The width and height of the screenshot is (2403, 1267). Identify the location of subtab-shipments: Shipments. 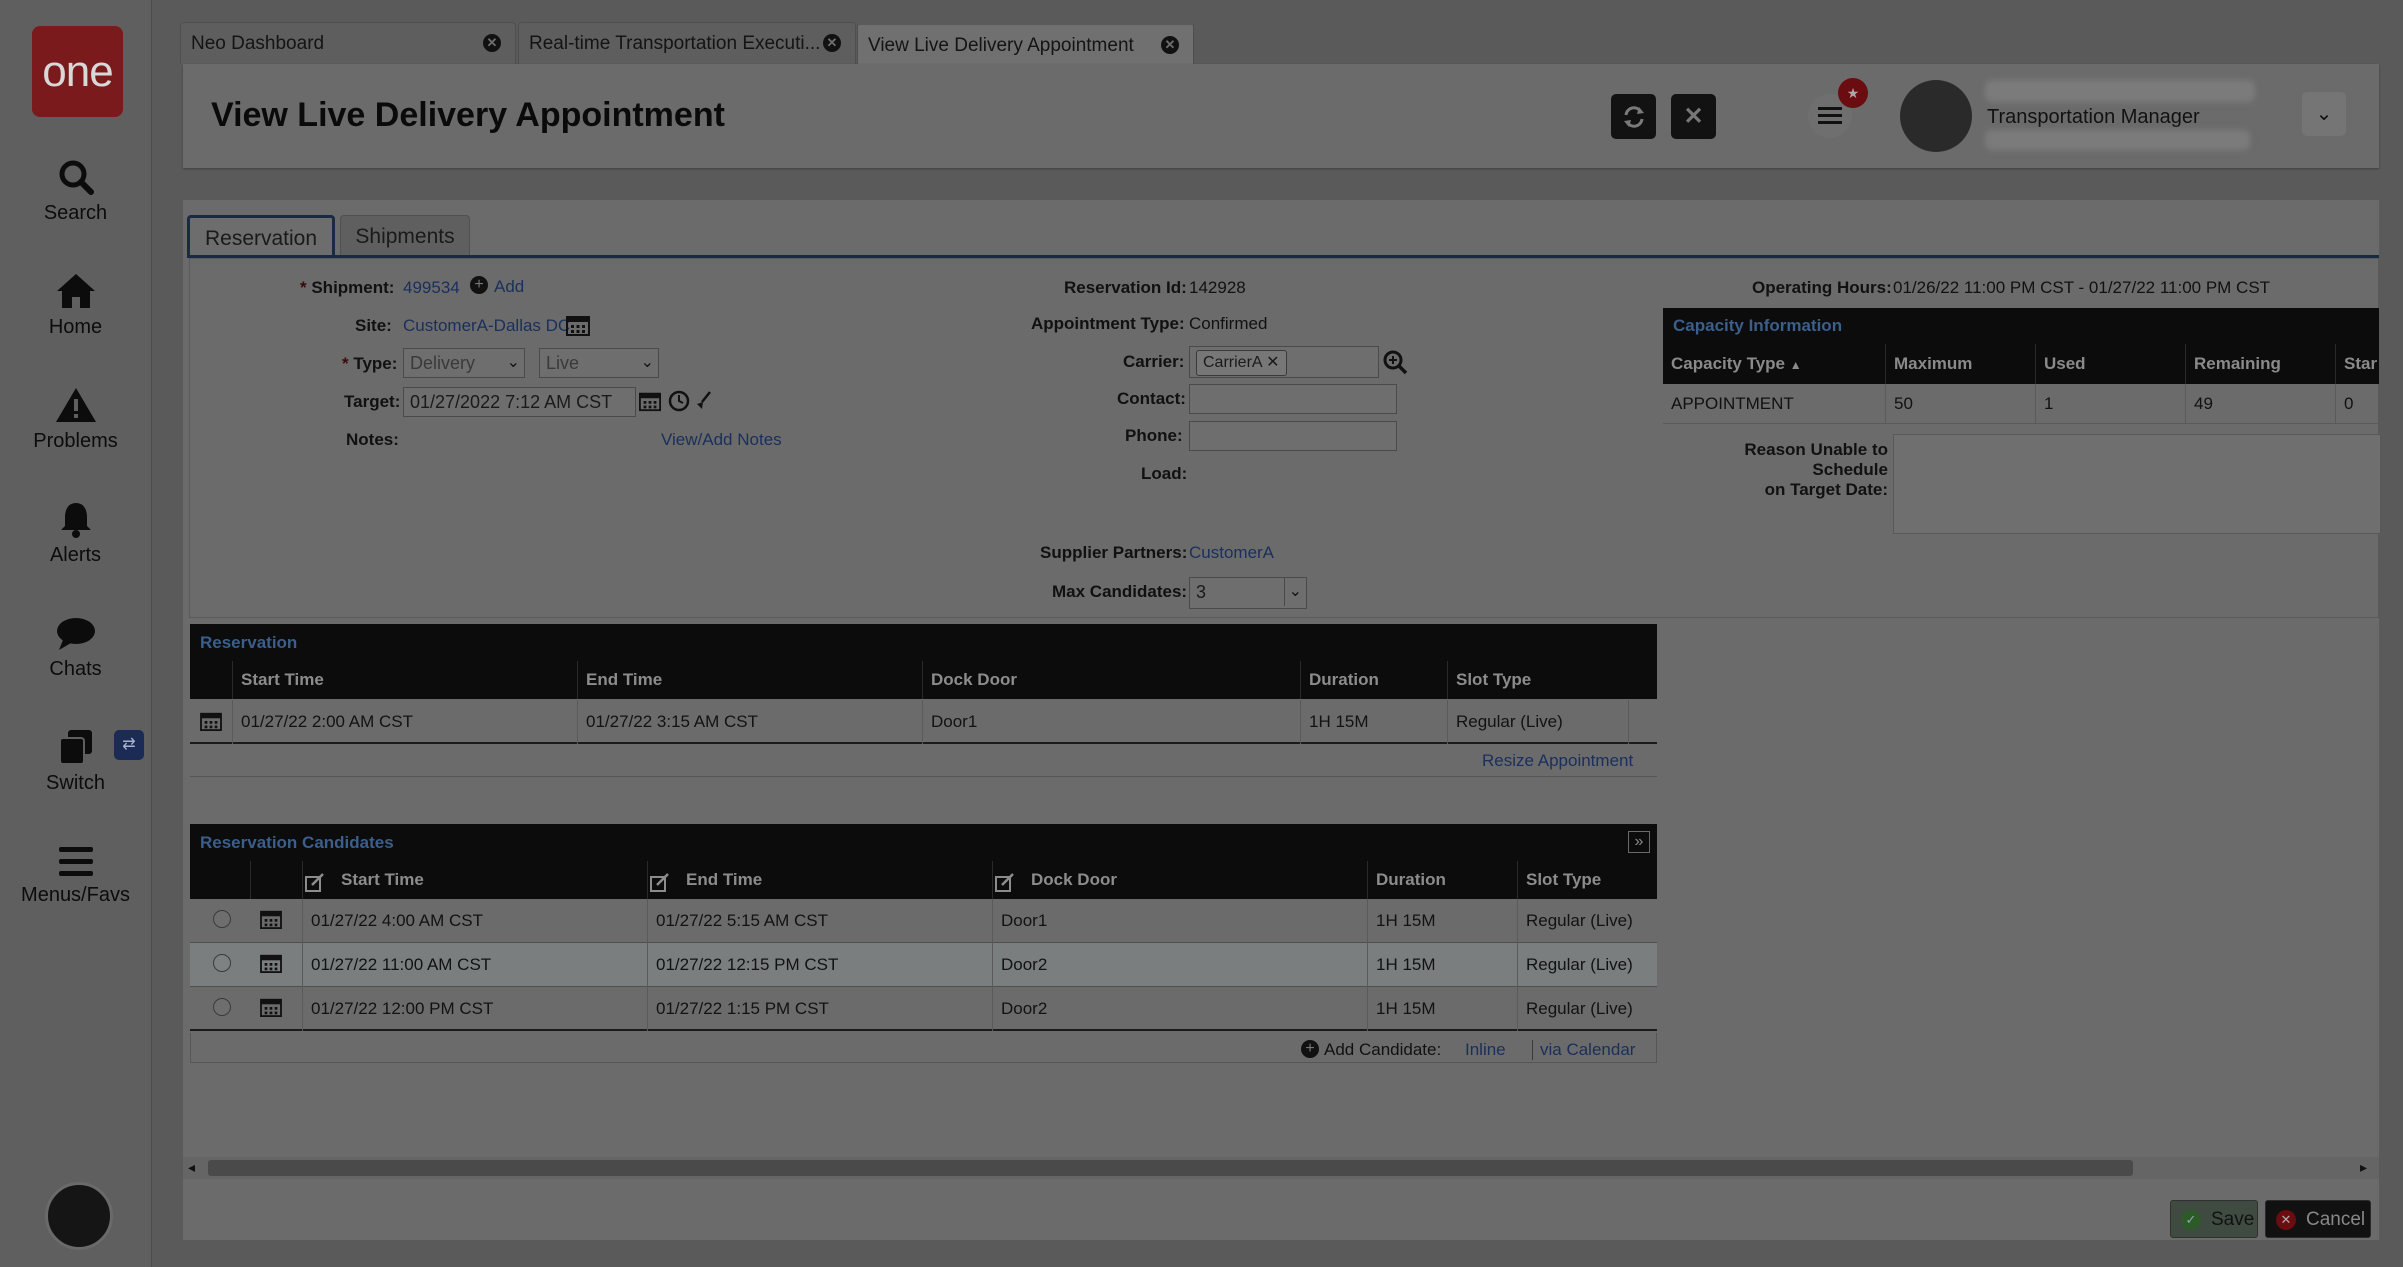
(405, 236).